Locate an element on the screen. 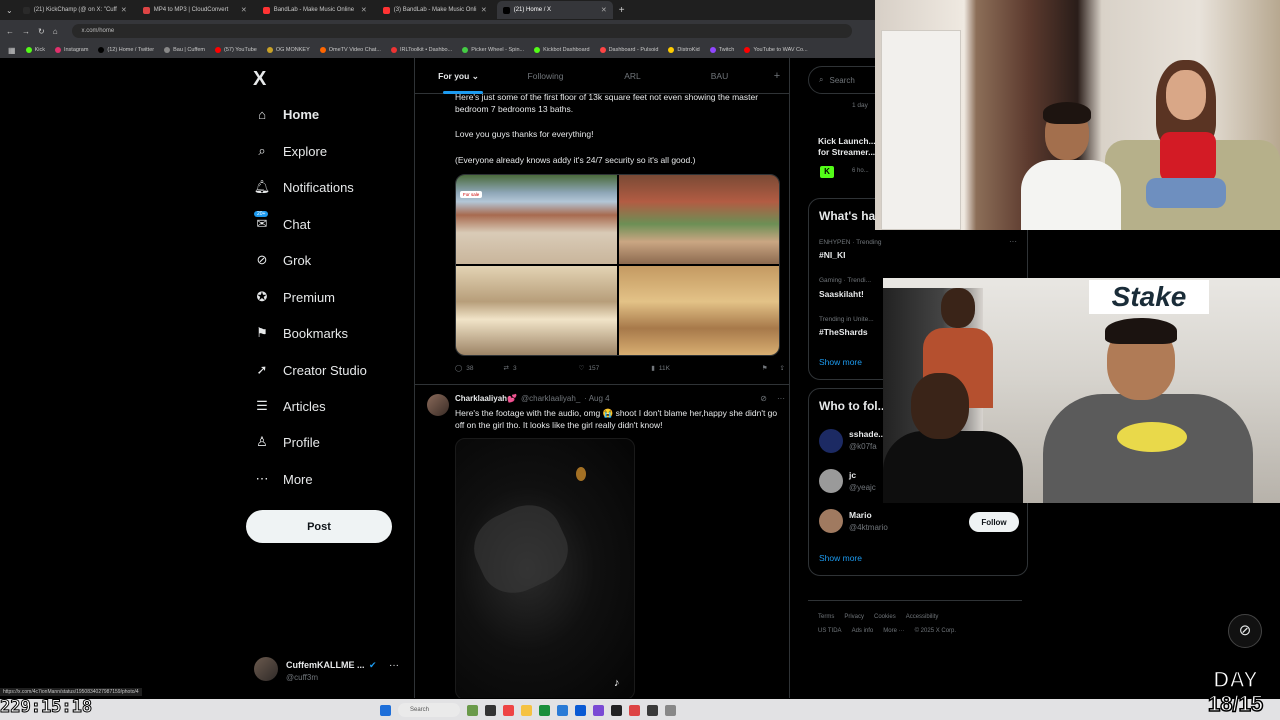 Image resolution: width=1280 pixels, height=720 pixels. post-media-grid: For sale is located at coordinates (617, 265).